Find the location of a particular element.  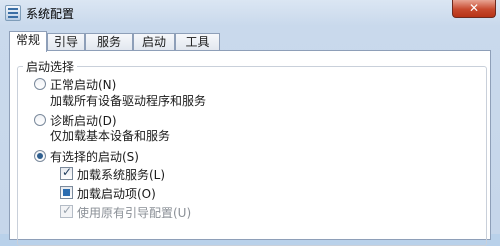

window-title: 系统配置 is located at coordinates (50, 14).